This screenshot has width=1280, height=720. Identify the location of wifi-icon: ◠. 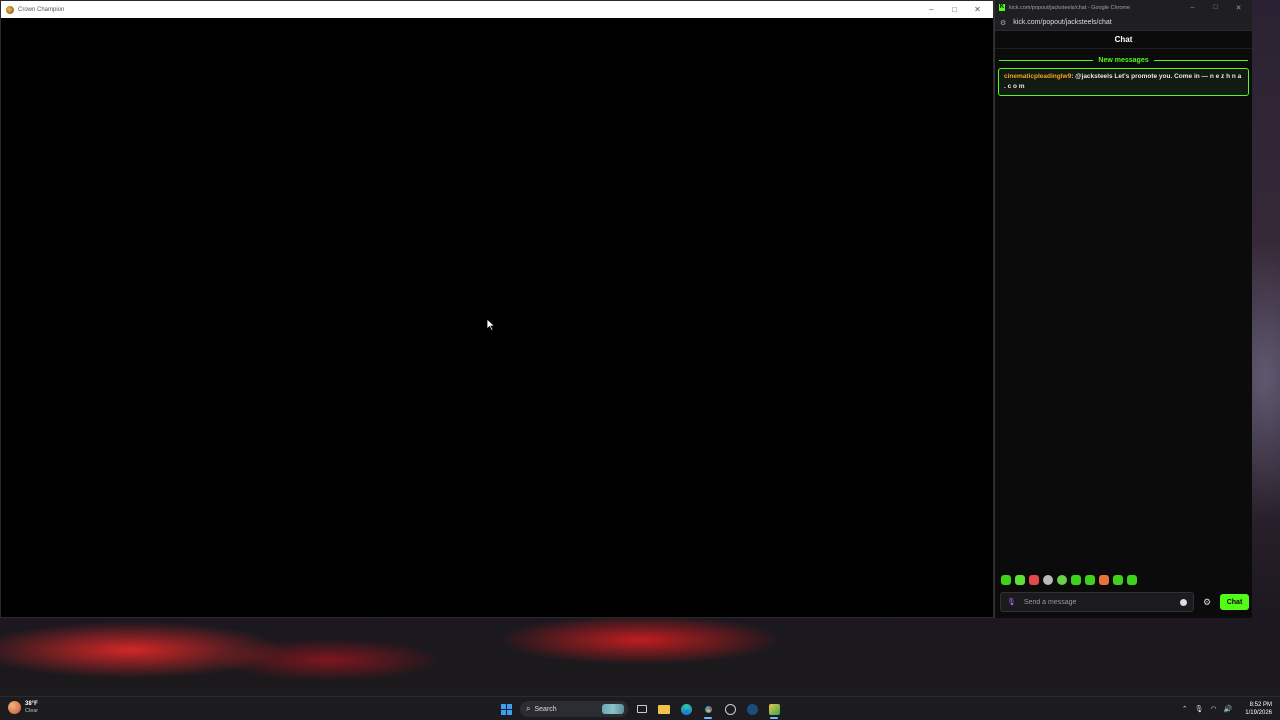
(1213, 709).